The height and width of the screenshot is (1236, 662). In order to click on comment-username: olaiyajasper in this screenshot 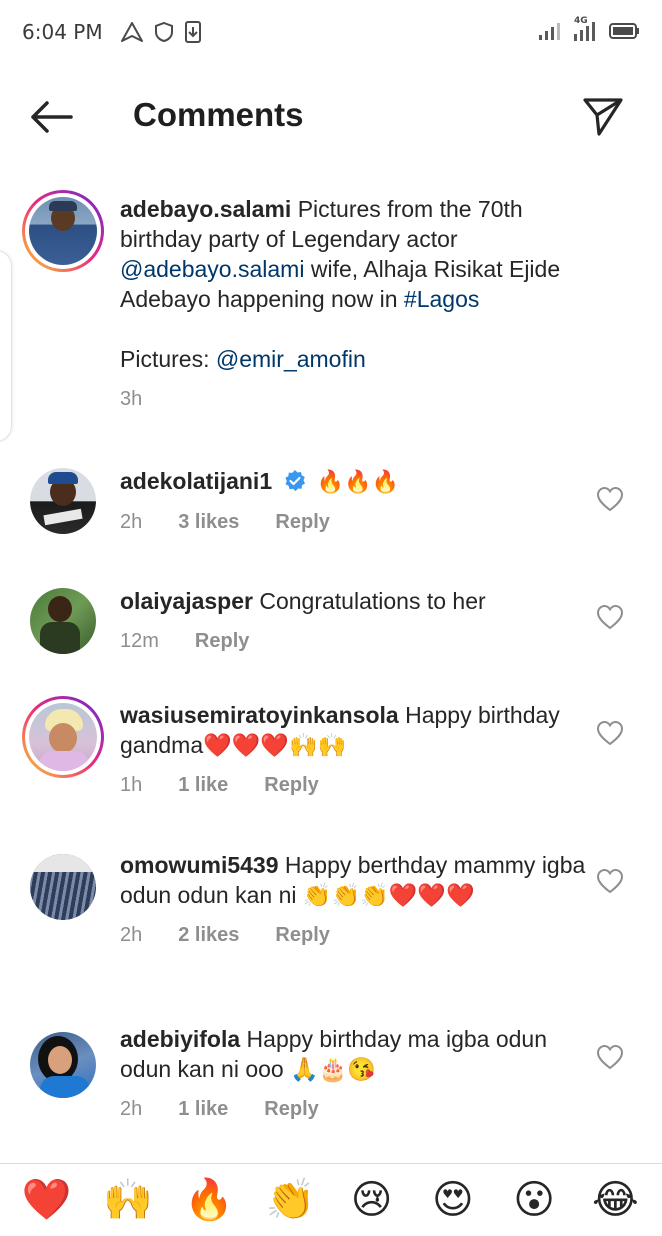, I will do `click(186, 601)`.